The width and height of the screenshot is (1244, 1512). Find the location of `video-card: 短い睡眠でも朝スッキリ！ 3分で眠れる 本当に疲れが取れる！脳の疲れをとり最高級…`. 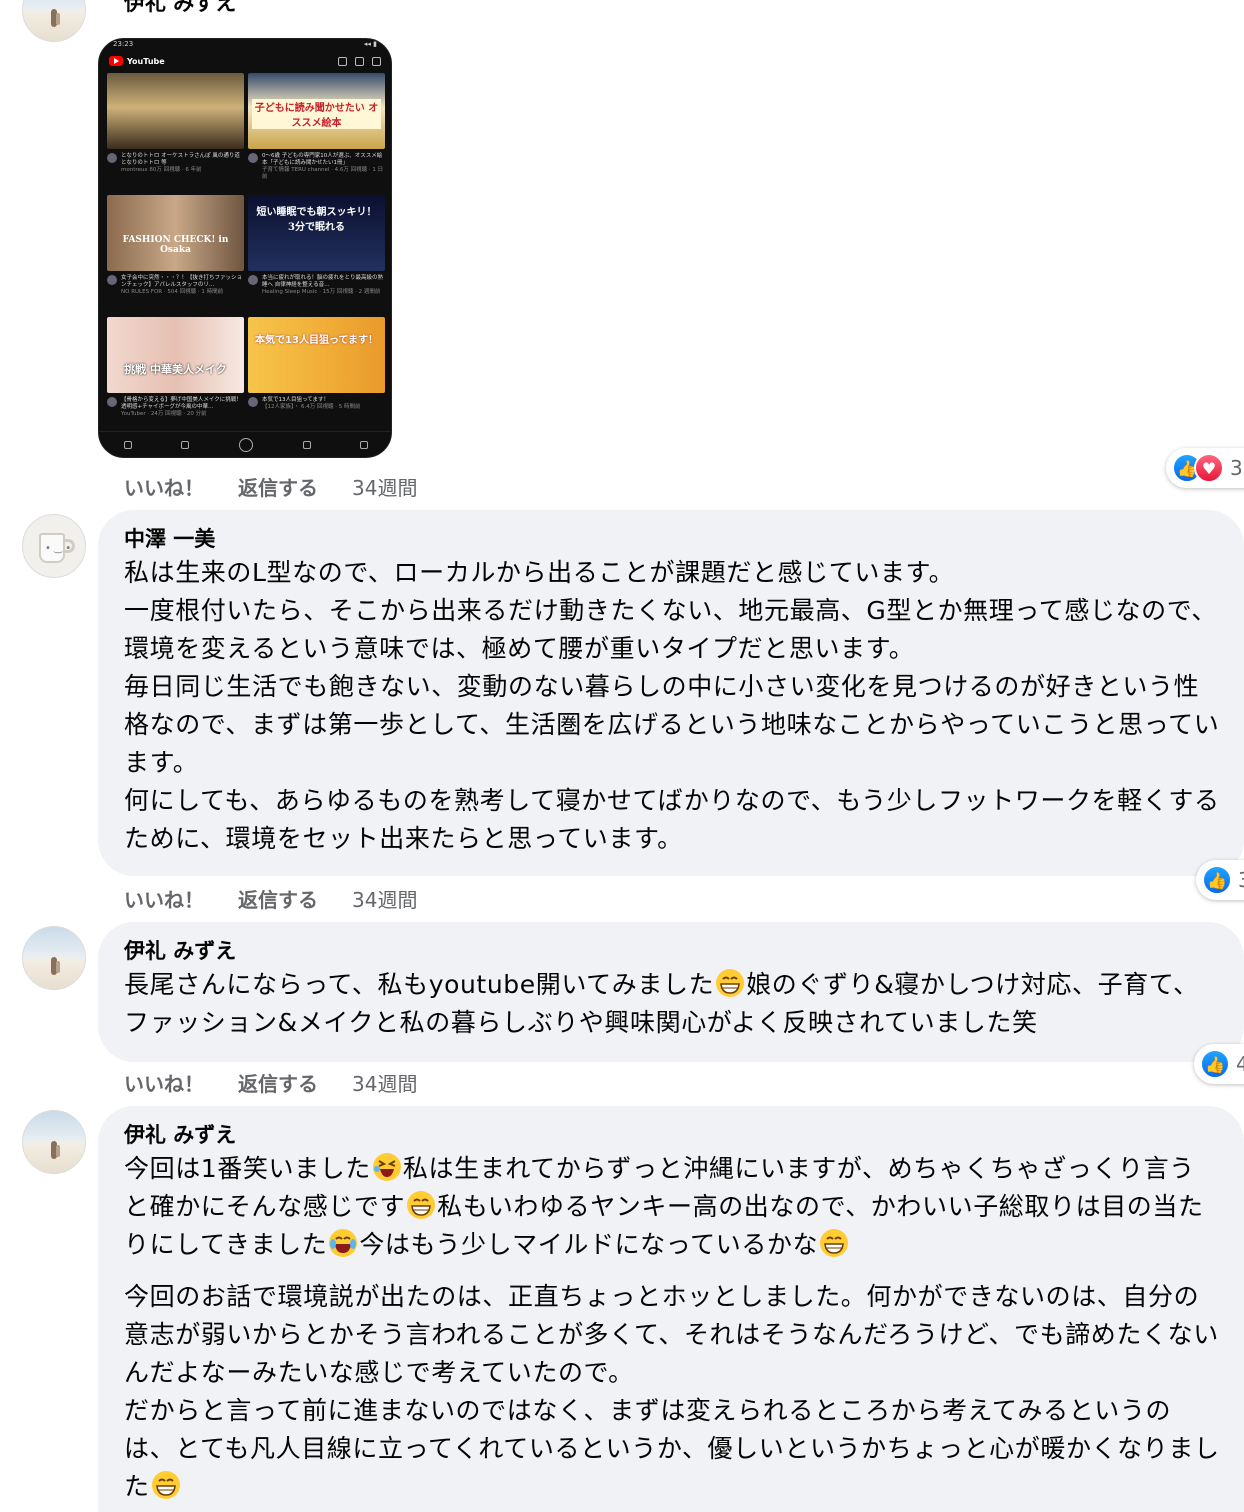

video-card: 短い睡眠でも朝スッキリ！ 3分で眠れる 本当に疲れが取れる！脳の疲れをとり最高級… is located at coordinates (316, 245).